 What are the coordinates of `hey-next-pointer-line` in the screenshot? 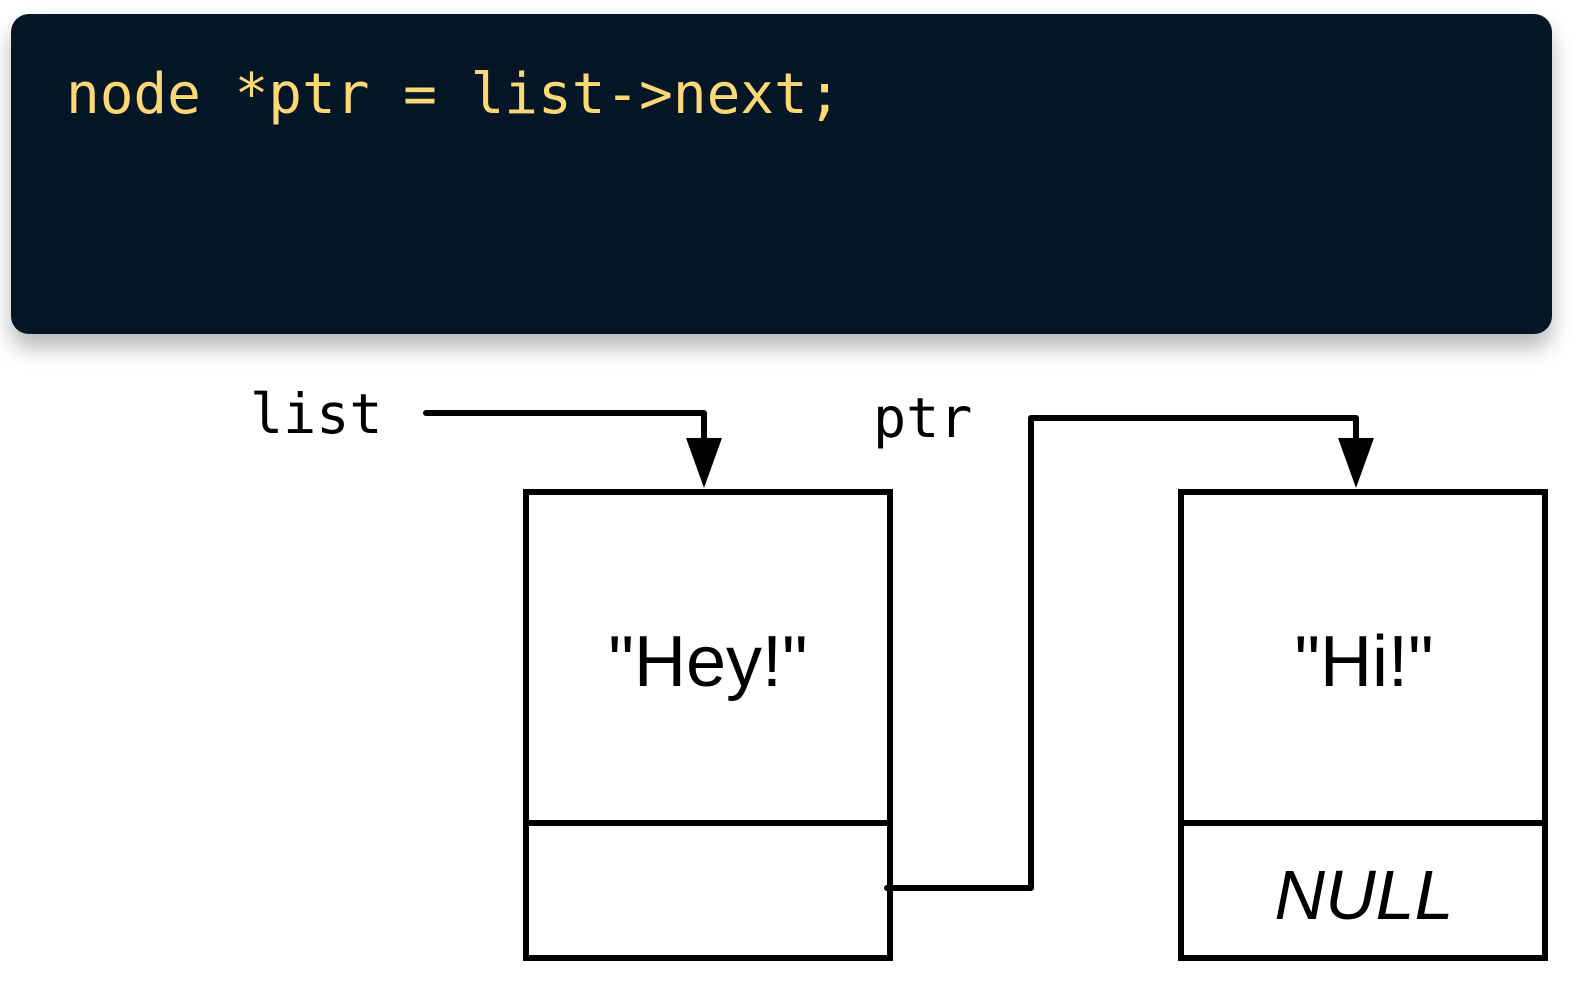 It's located at (1121, 653).